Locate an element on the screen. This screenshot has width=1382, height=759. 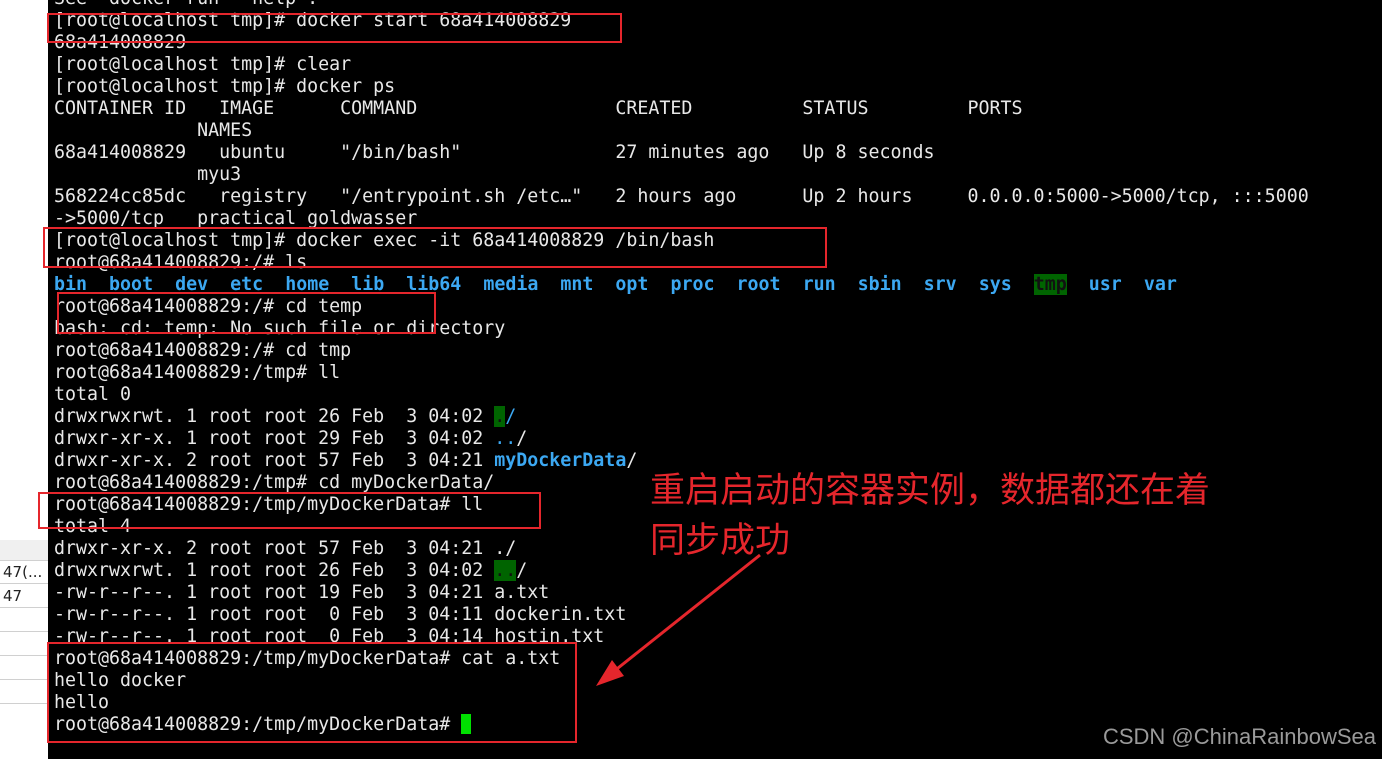
annotation-text: 重启启动的容器实例，数据都还在着 同步成功 is located at coordinates (930, 516).